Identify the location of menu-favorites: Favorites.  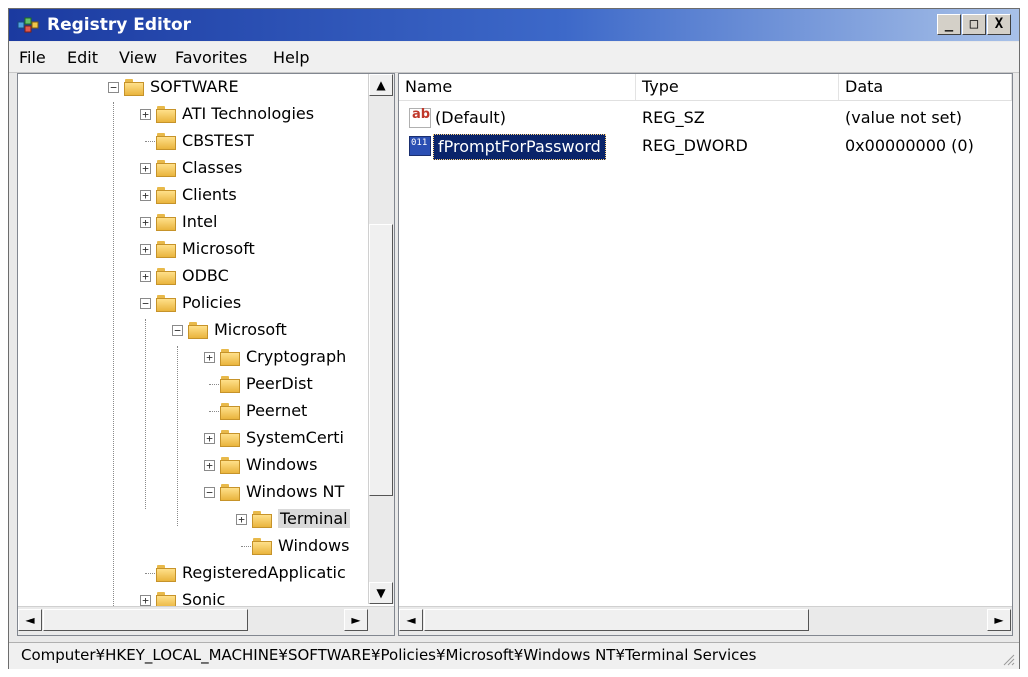
(211, 57).